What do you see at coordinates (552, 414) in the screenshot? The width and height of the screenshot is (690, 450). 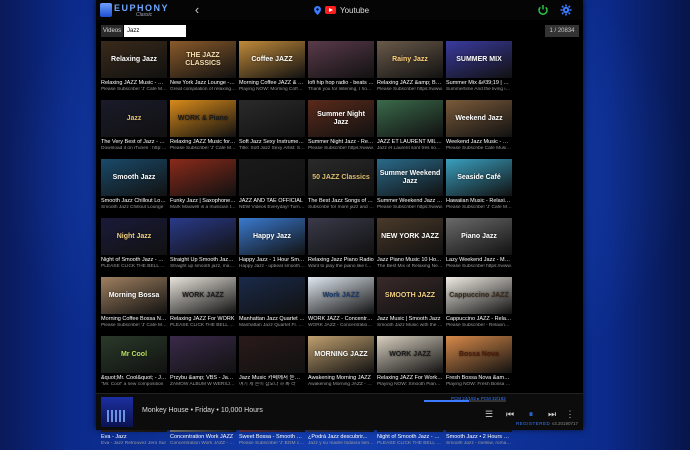 I see `next-icon: ⏭` at bounding box center [552, 414].